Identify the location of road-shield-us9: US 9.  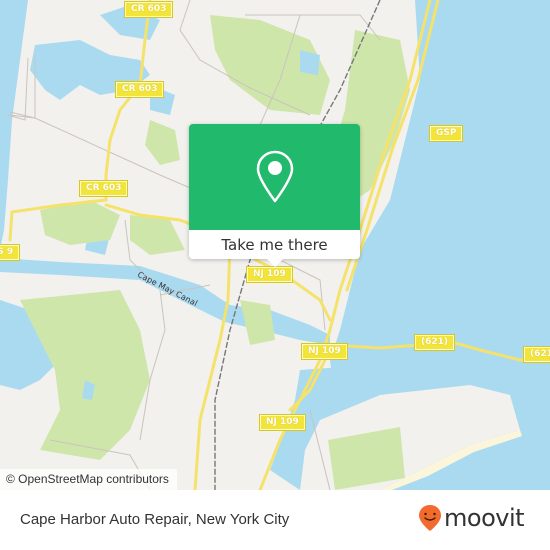
(10, 252).